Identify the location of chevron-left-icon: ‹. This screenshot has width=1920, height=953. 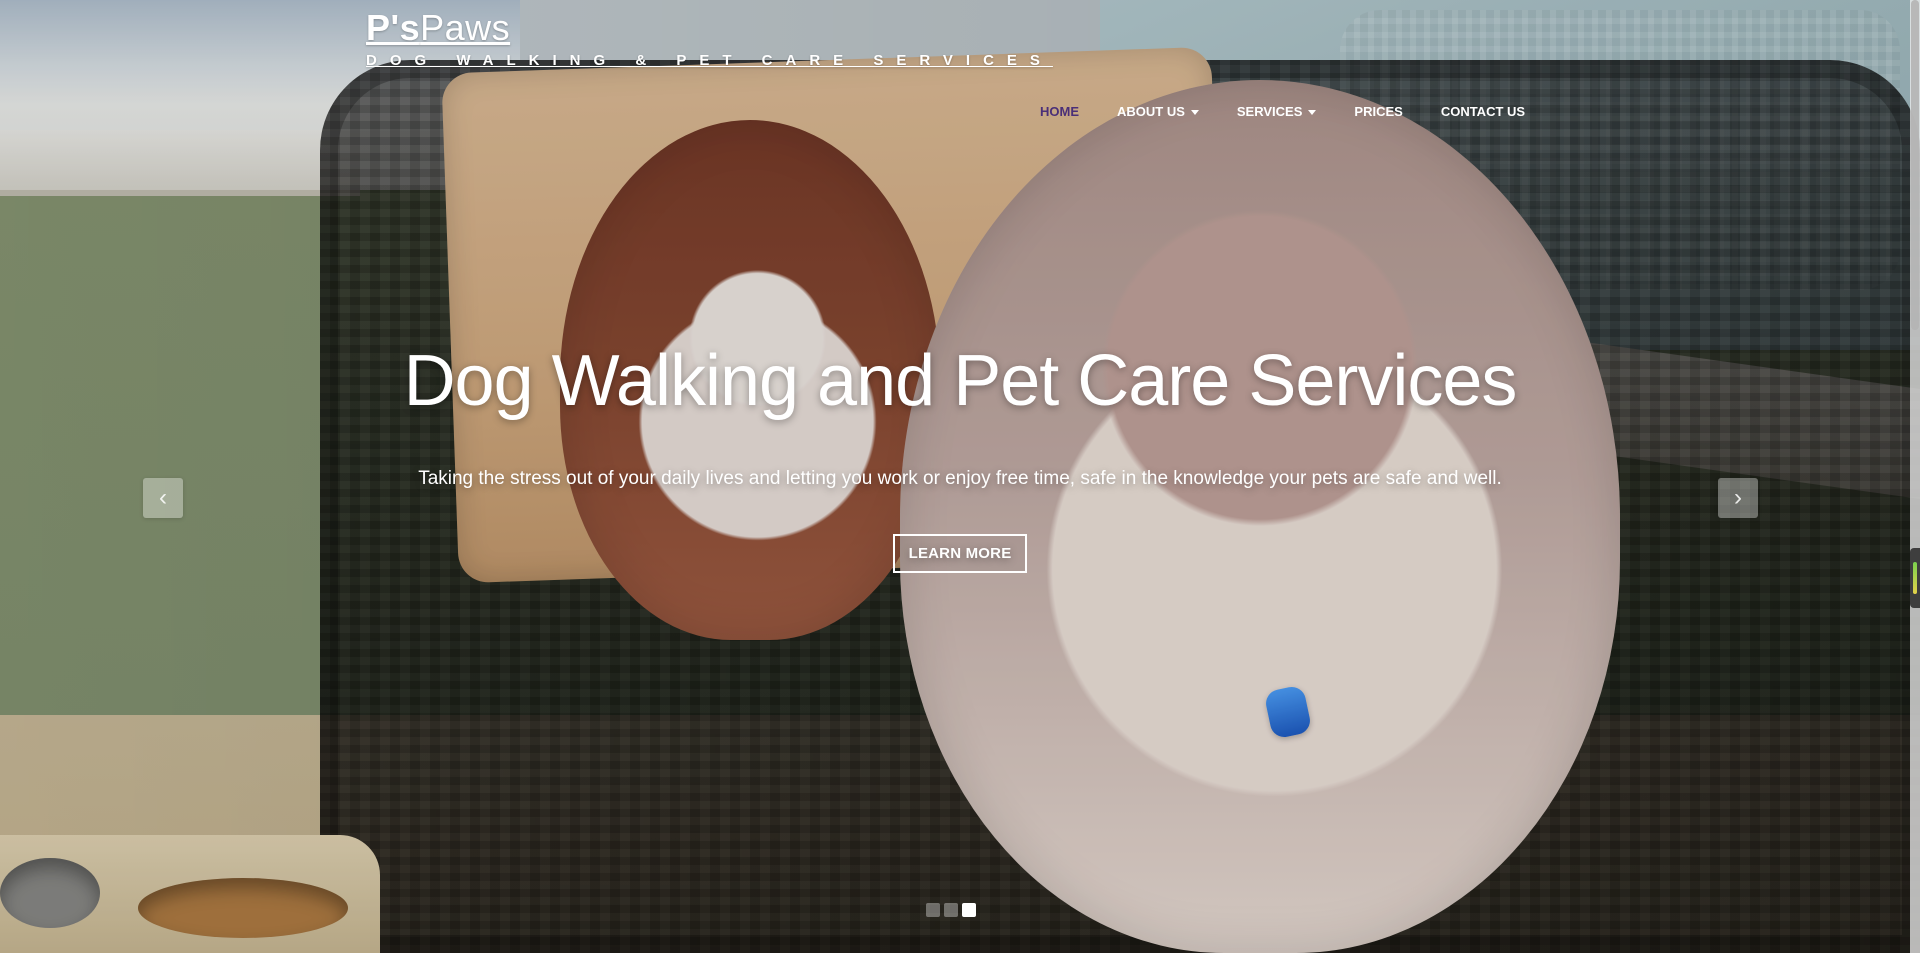
(163, 497).